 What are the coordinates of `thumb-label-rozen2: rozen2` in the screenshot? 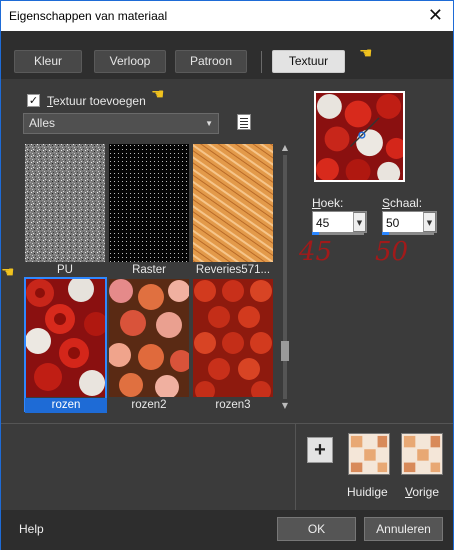 It's located at (149, 405).